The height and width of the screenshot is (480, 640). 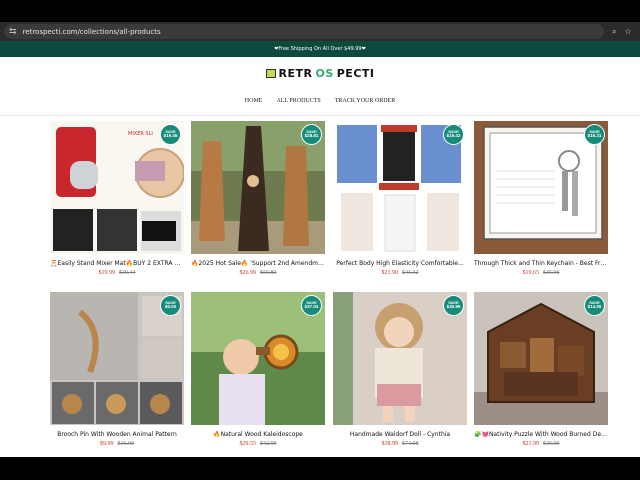 What do you see at coordinates (320, 468) in the screenshot?
I see `bottom-letterbox` at bounding box center [320, 468].